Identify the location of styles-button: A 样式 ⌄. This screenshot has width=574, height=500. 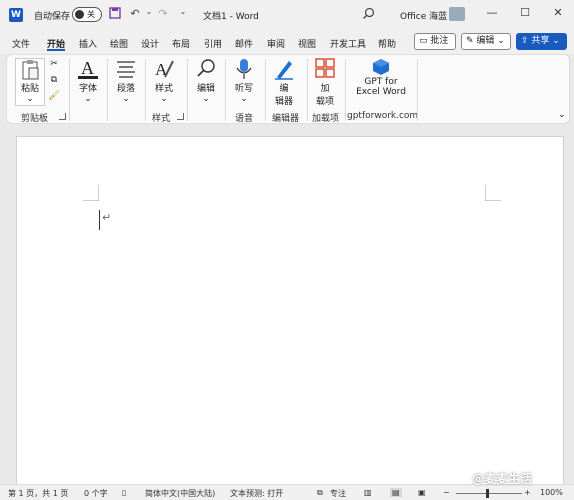
(164, 80).